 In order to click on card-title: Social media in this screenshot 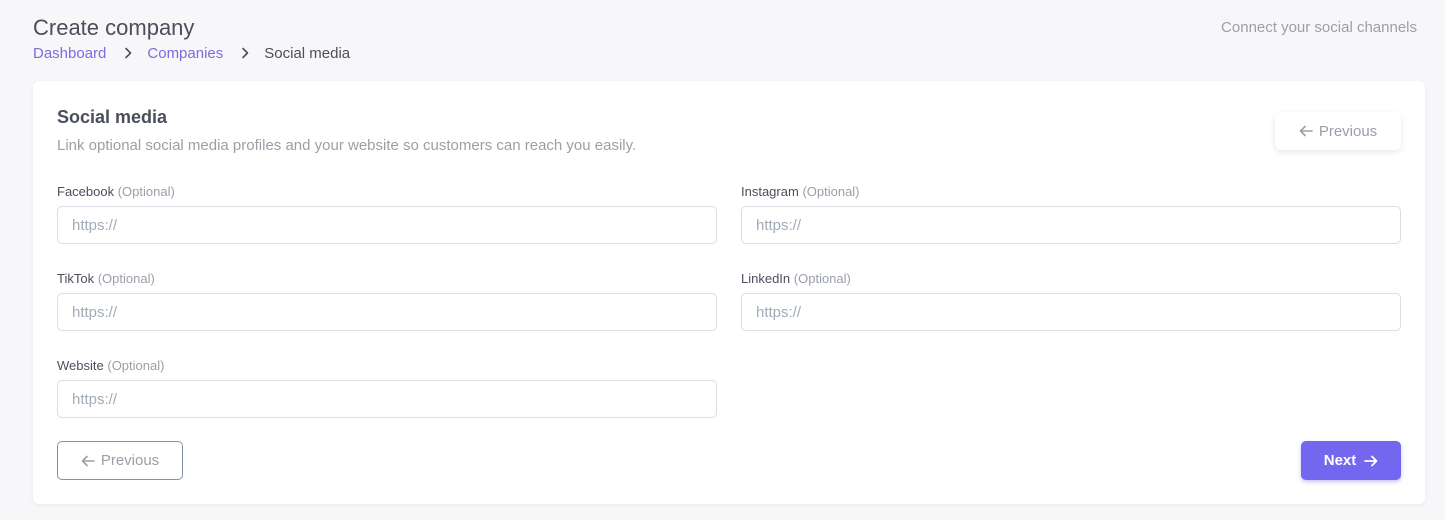, I will do `click(112, 117)`.